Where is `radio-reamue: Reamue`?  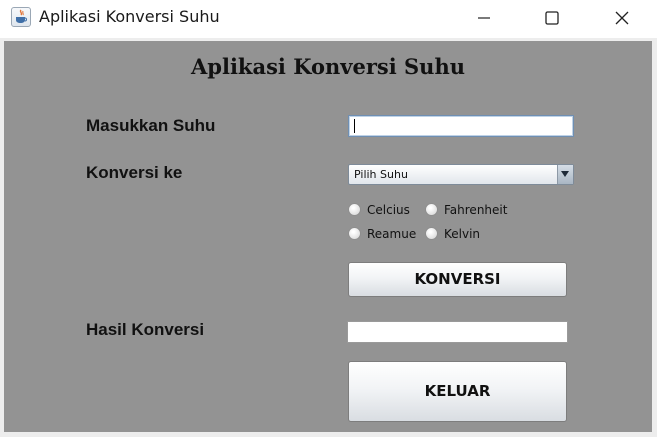 radio-reamue: Reamue is located at coordinates (385, 234).